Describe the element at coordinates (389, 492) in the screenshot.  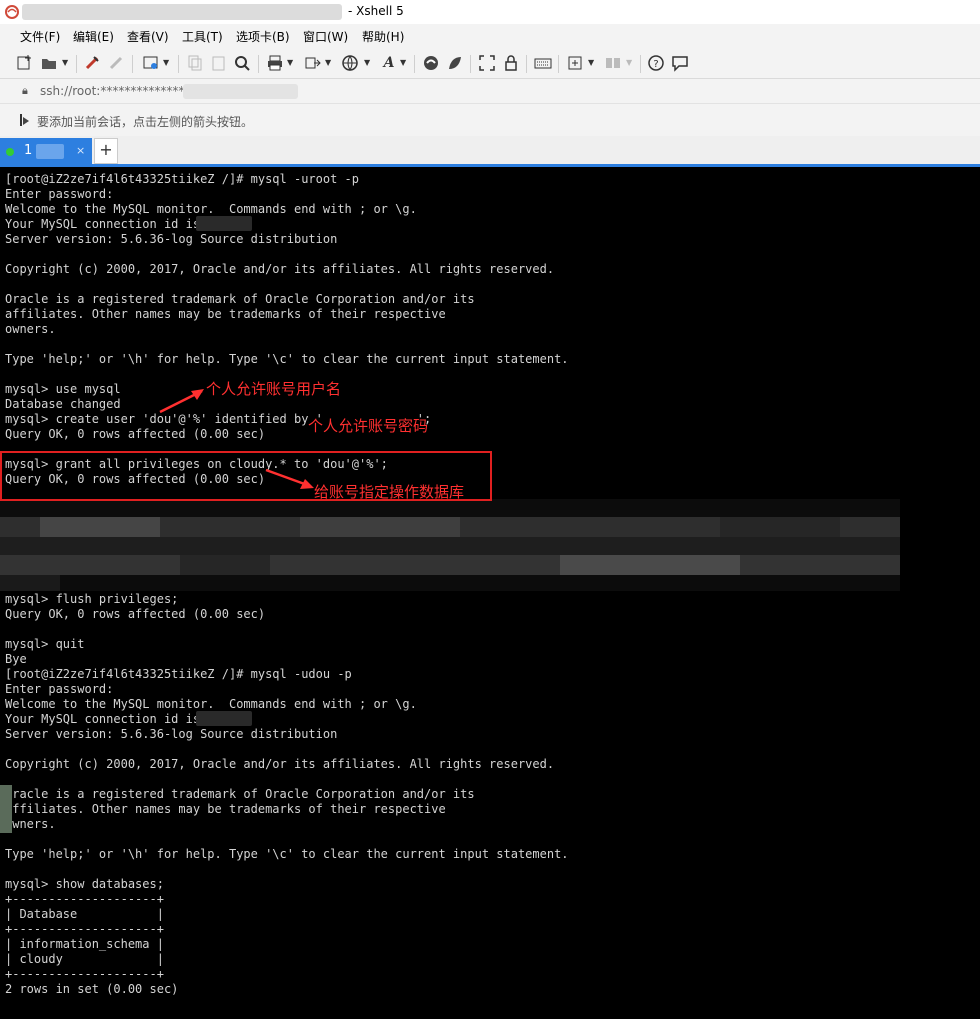
I see `annotation-database: 给账号指定操作数据库` at that location.